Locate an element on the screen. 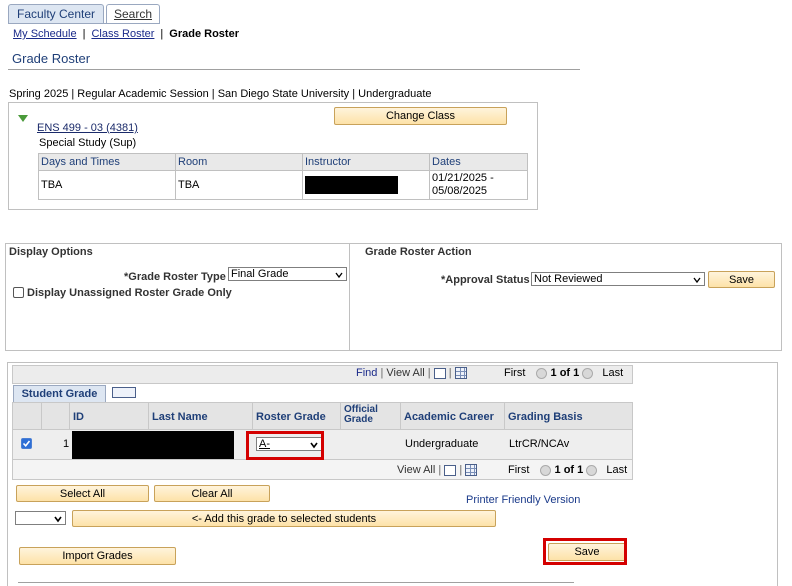 The height and width of the screenshot is (586, 792). student-id-redacted is located at coordinates (153, 445).